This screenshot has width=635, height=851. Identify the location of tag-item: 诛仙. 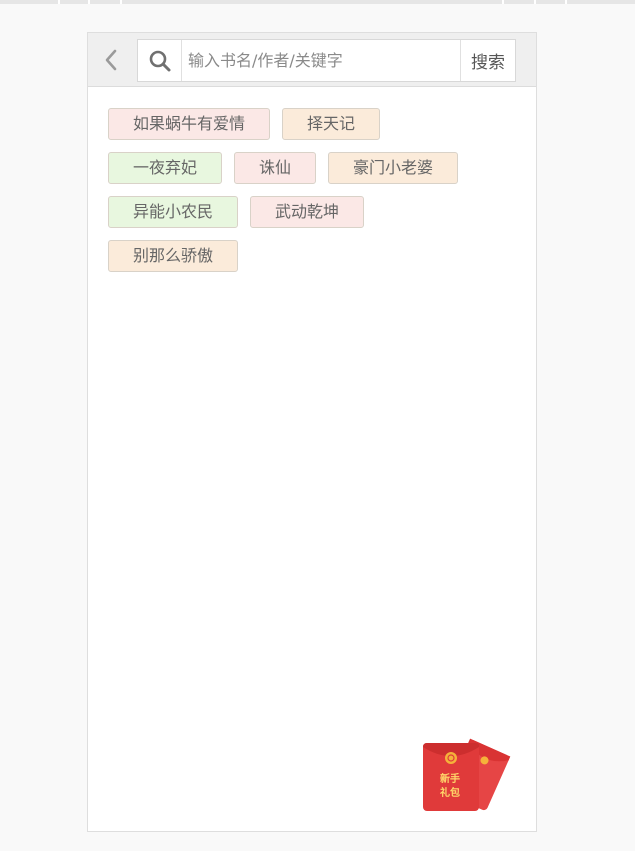
(275, 168).